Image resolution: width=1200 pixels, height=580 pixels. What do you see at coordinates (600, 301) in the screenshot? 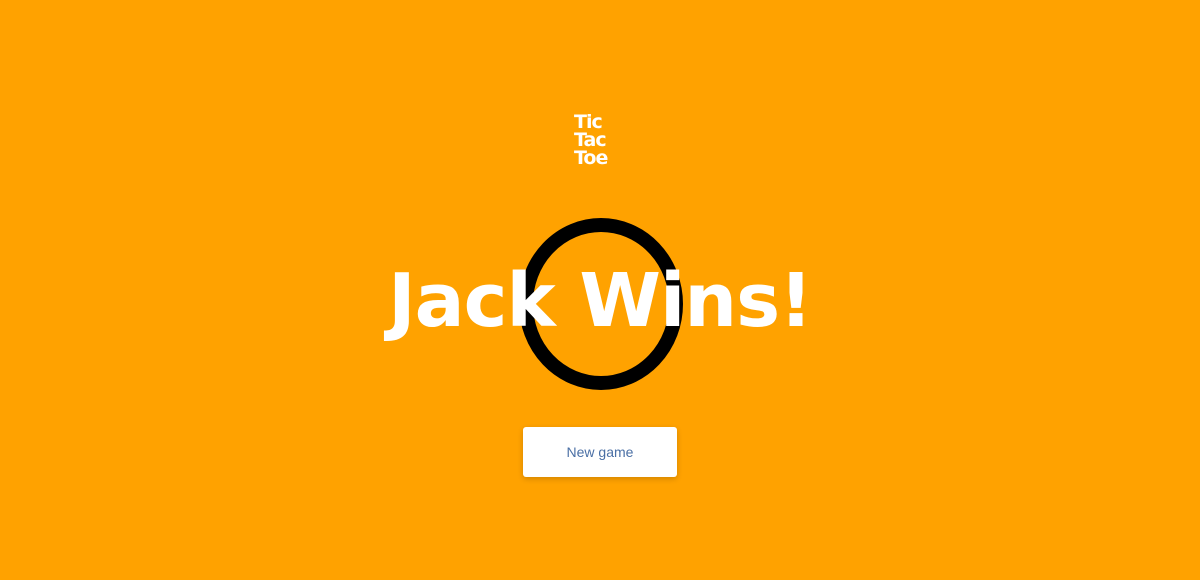
I see `winner-message: Jack Wins!` at bounding box center [600, 301].